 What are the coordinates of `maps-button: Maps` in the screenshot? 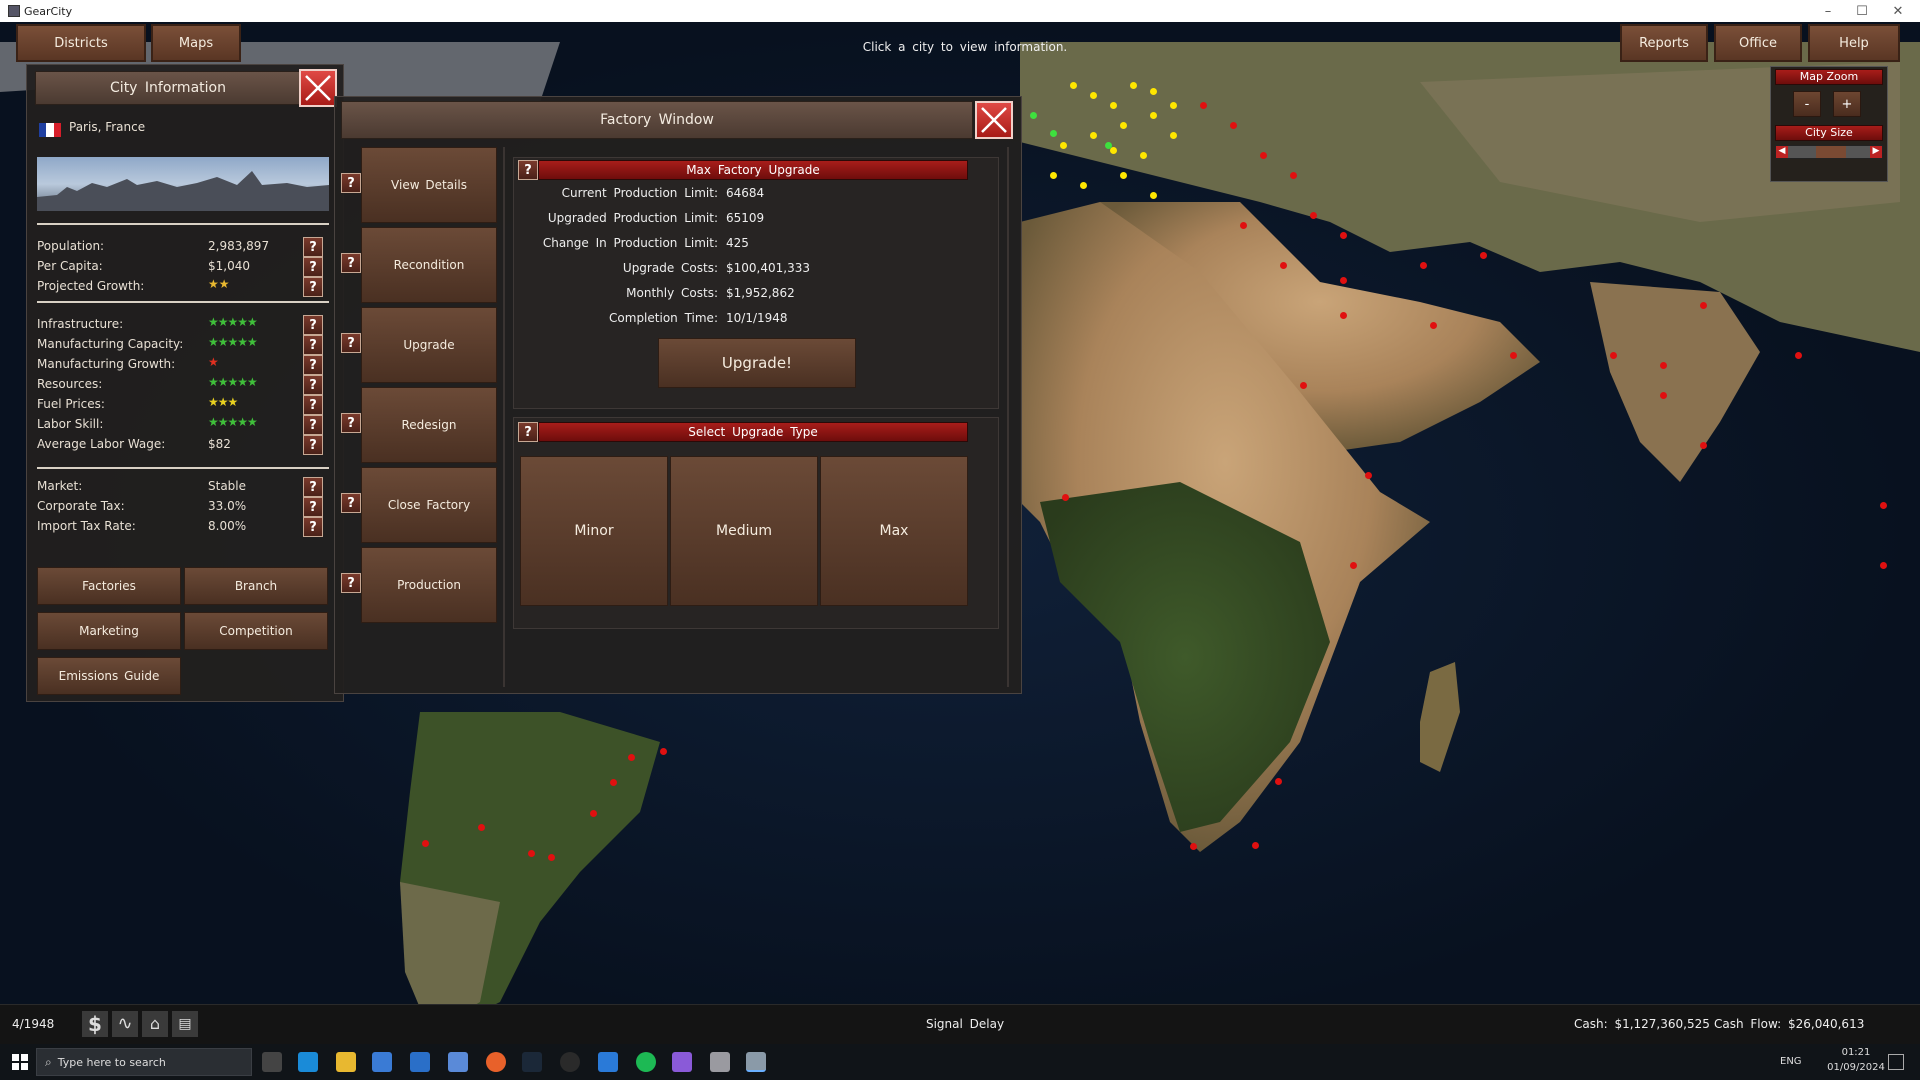 It's located at (196, 43).